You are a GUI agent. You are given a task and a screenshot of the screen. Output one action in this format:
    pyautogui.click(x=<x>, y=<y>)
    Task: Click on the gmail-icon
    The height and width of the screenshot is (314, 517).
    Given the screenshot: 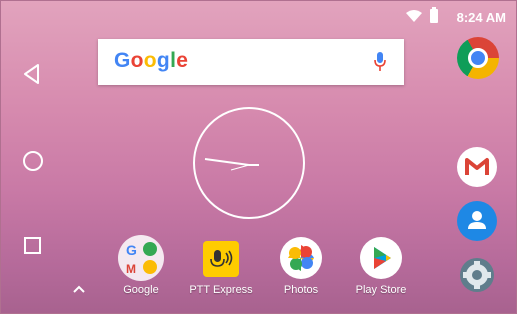 What is the action you would take?
    pyautogui.click(x=477, y=167)
    